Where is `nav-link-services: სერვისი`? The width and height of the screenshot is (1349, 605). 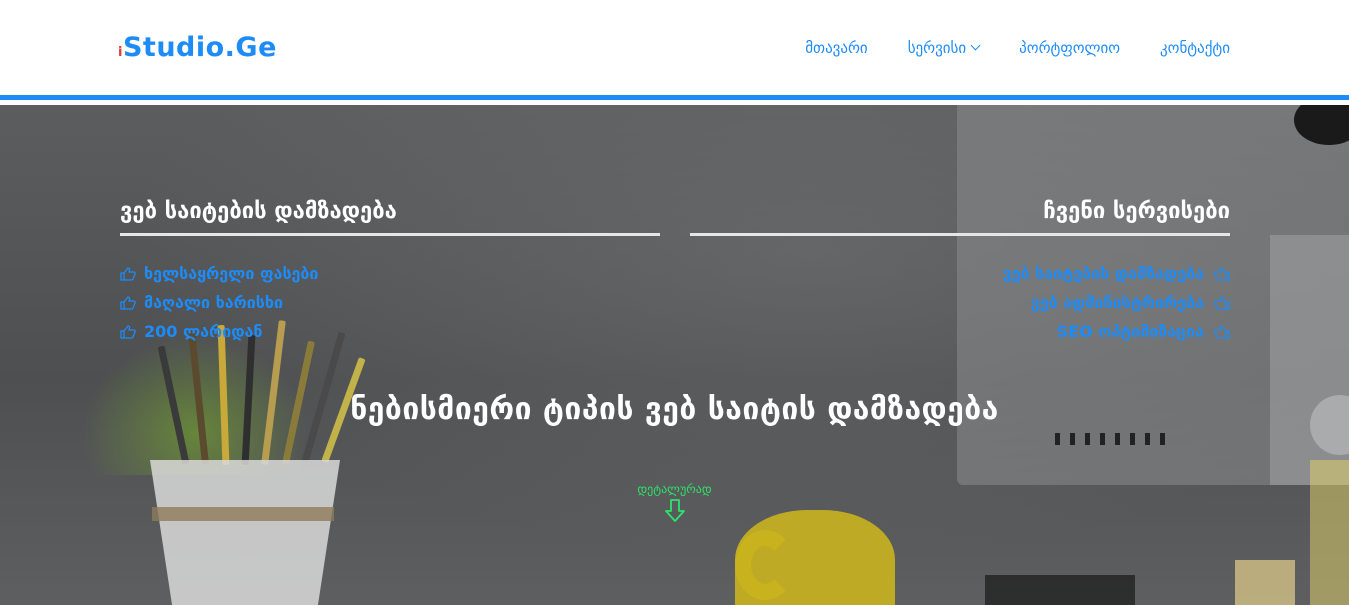
nav-link-services: სერვისი is located at coordinates (944, 48).